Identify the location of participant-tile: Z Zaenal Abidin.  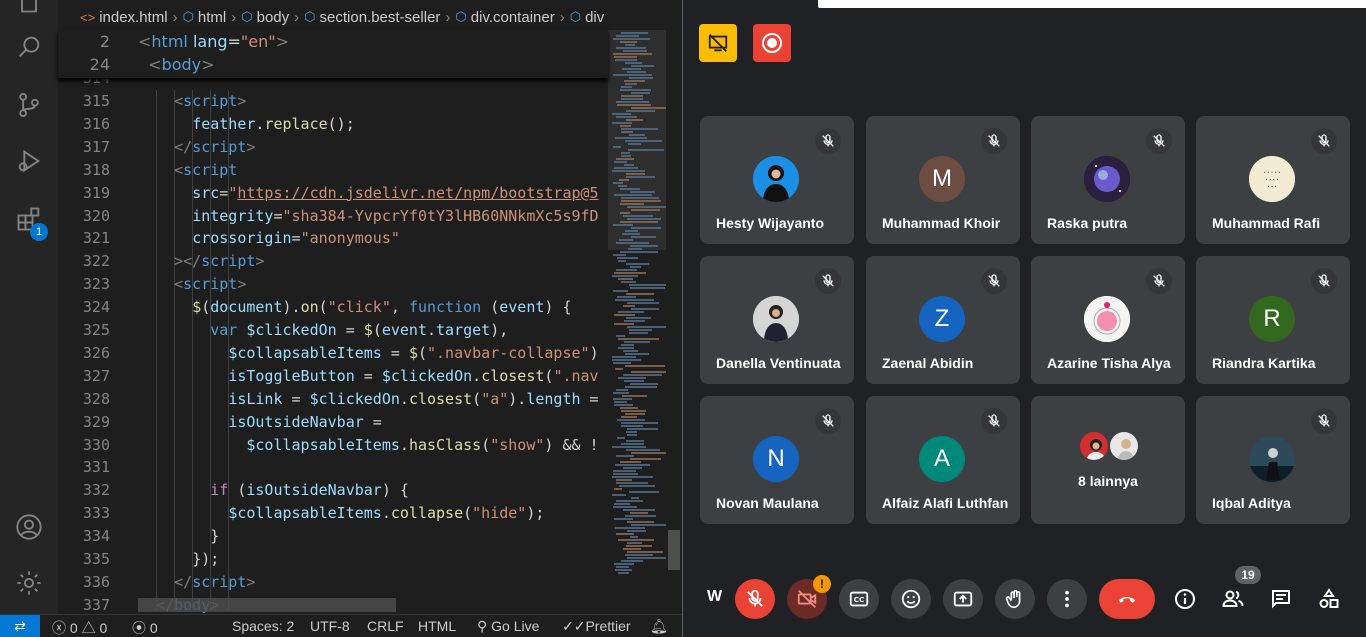
(943, 320).